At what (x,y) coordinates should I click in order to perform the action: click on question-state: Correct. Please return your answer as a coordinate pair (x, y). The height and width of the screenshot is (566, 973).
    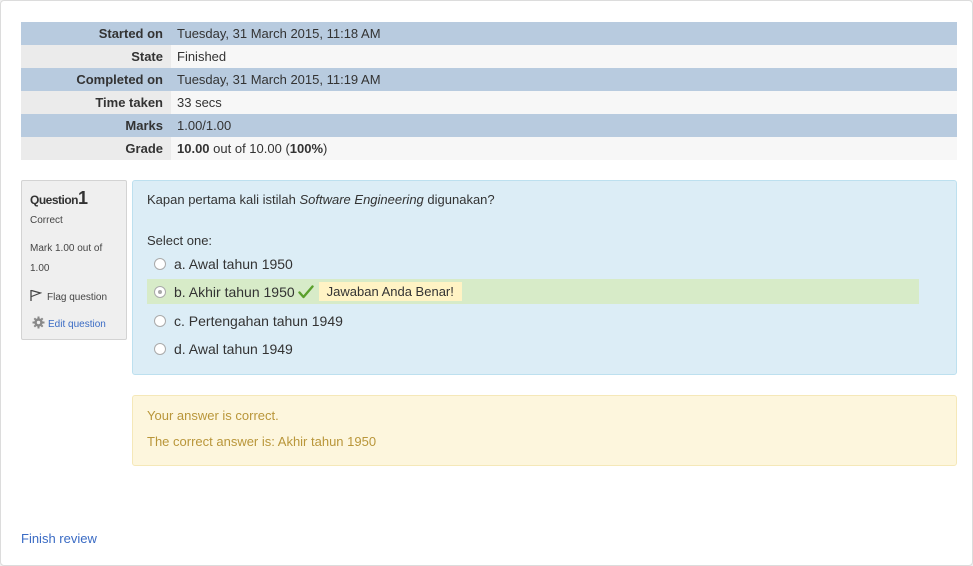
    Looking at the image, I should click on (46, 220).